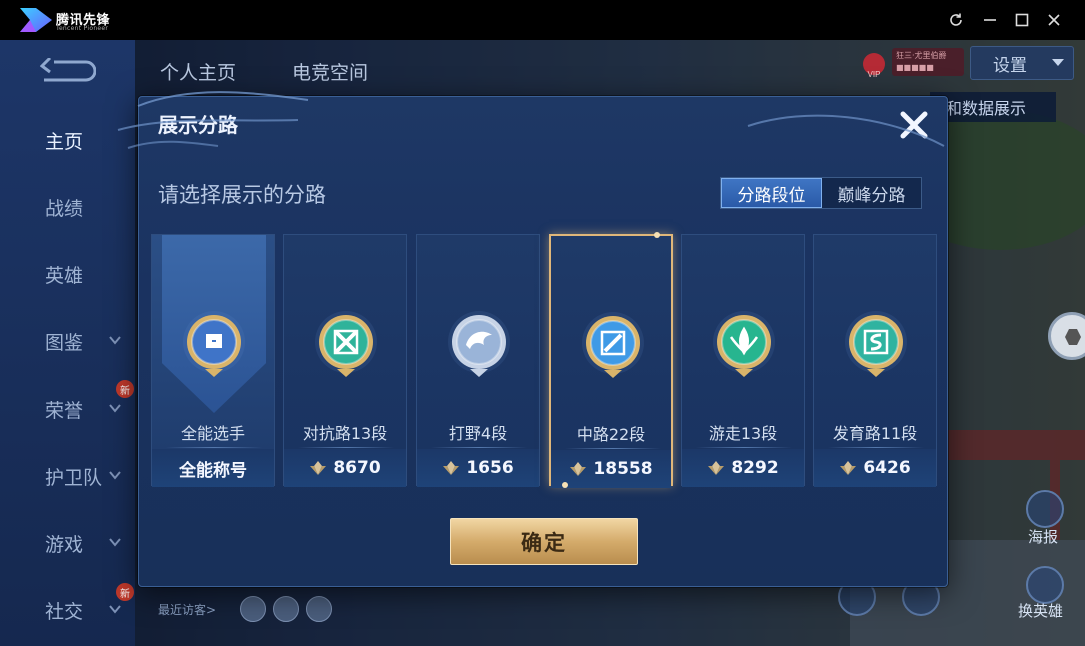 Image resolution: width=1085 pixels, height=646 pixels. What do you see at coordinates (623, 469) in the screenshot?
I see `lane-score: 18558` at bounding box center [623, 469].